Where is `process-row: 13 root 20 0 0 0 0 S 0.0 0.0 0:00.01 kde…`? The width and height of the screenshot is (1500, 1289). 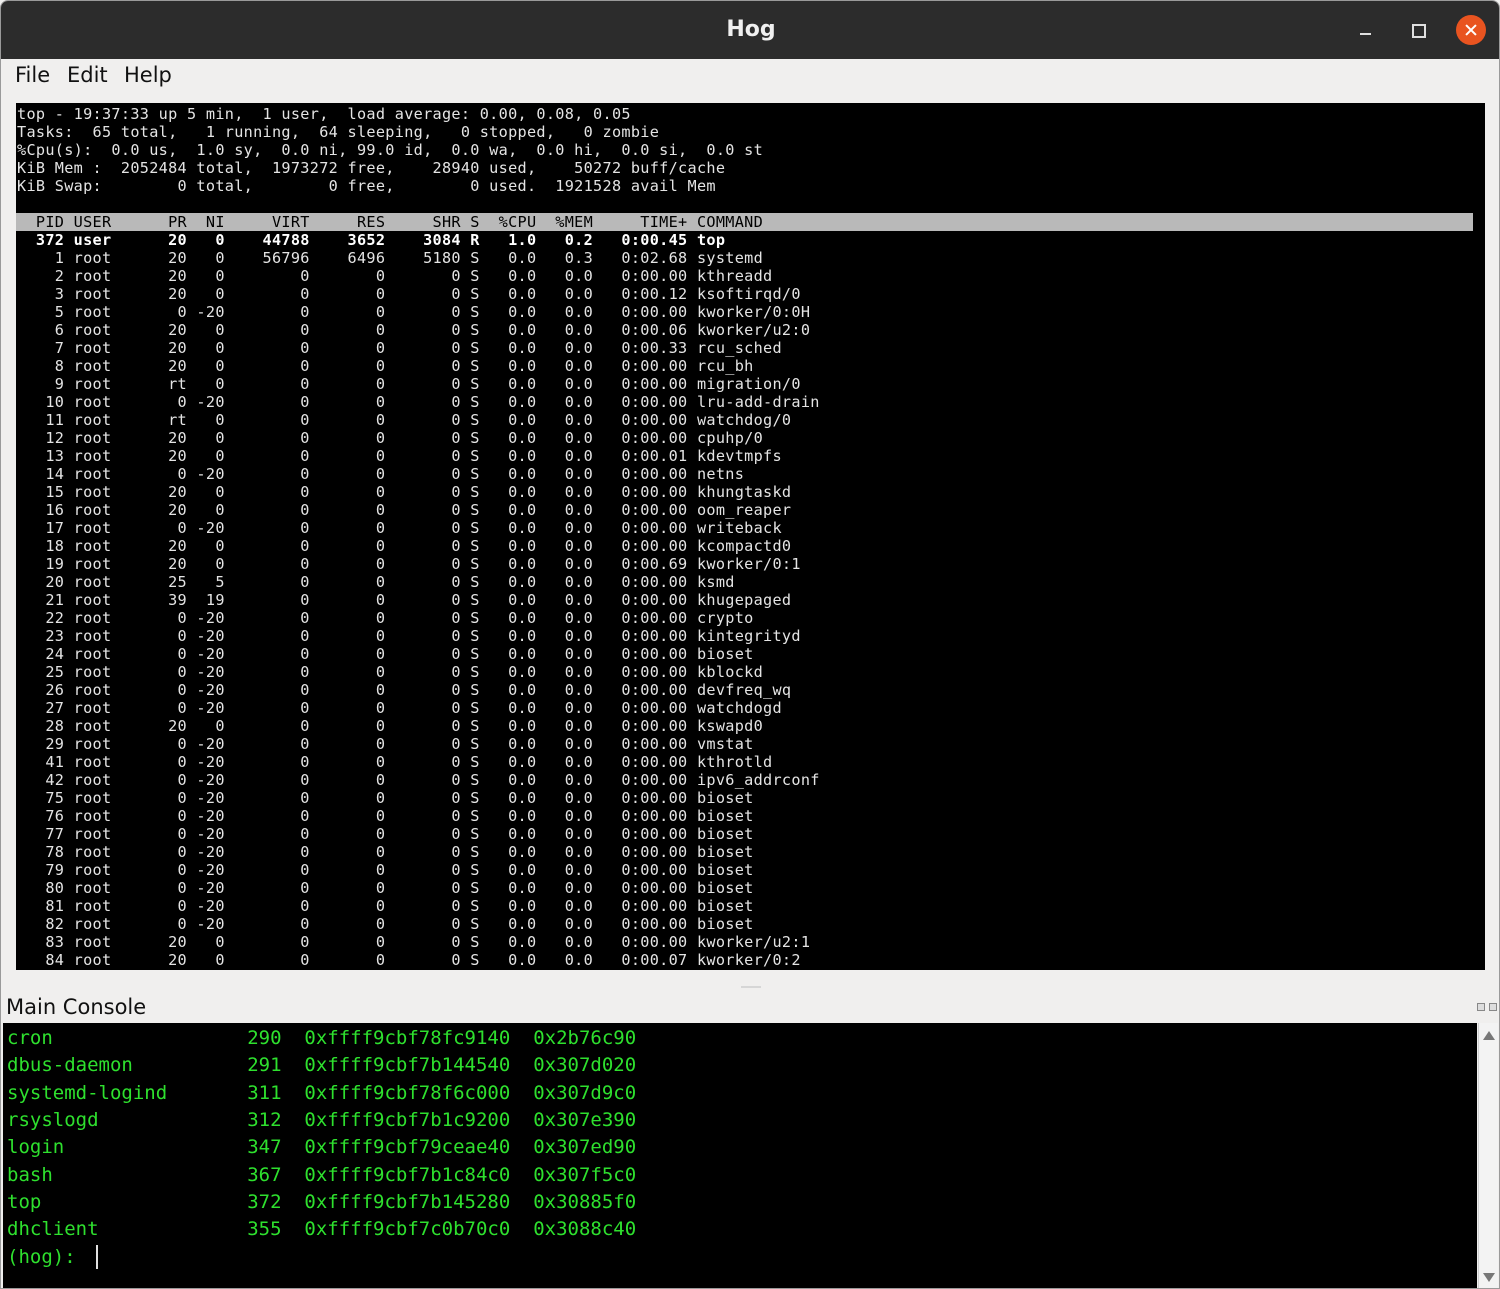
process-row: 13 root 20 0 0 0 0 S 0.0 0.0 0:00.01 kde… is located at coordinates (399, 456).